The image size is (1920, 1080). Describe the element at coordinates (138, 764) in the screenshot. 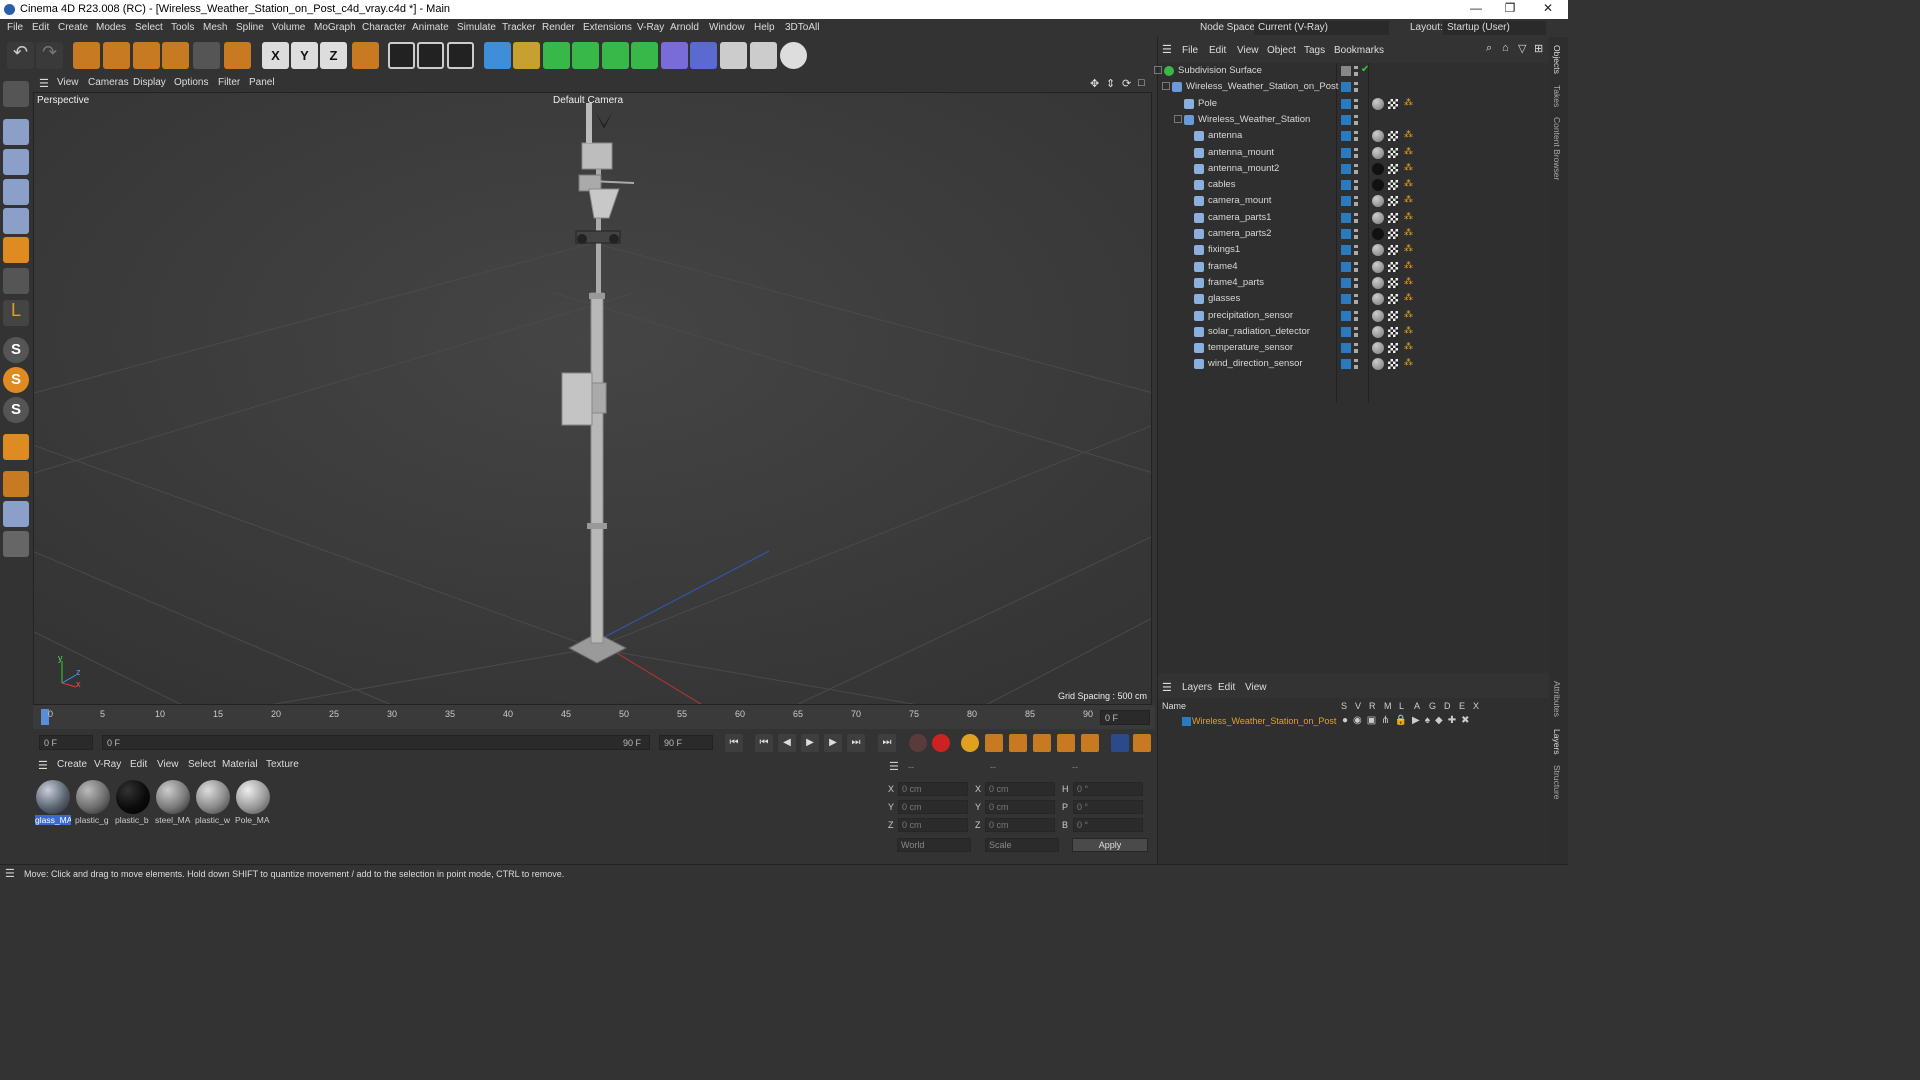

I see `material-menu-edit: Edit` at that location.